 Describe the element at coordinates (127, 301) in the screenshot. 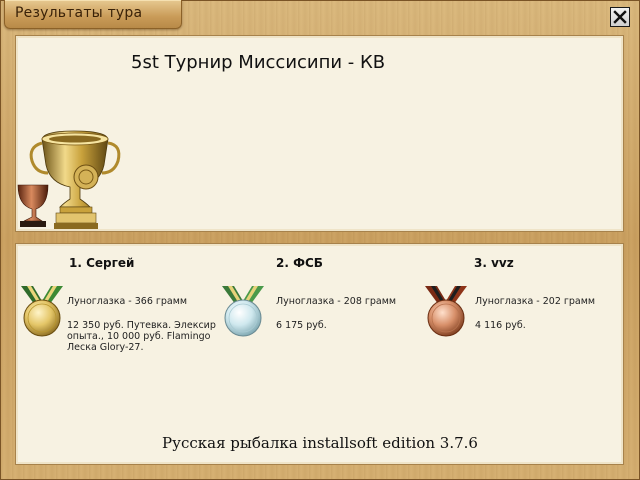

I see `winner-1-catch: Луноглазка - 366 грамм` at that location.